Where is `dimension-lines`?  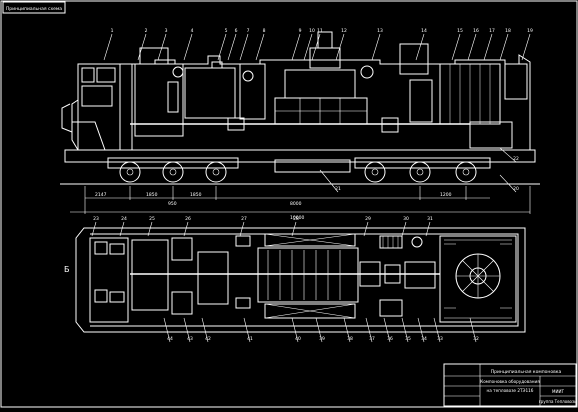 dimension-lines is located at coordinates (300, 200).